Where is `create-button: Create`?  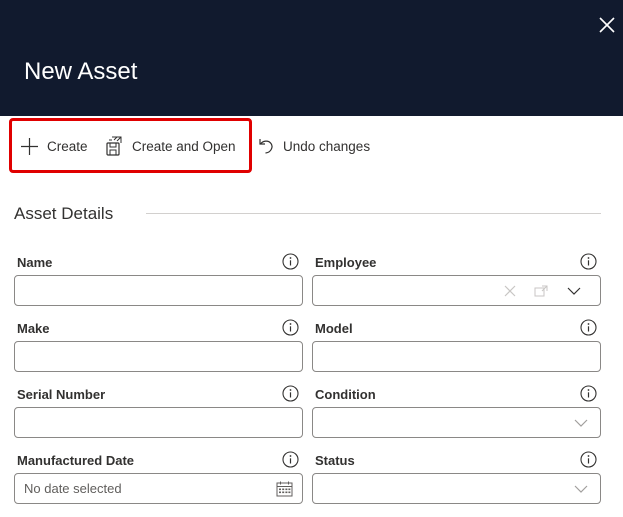 create-button: Create is located at coordinates (54, 146).